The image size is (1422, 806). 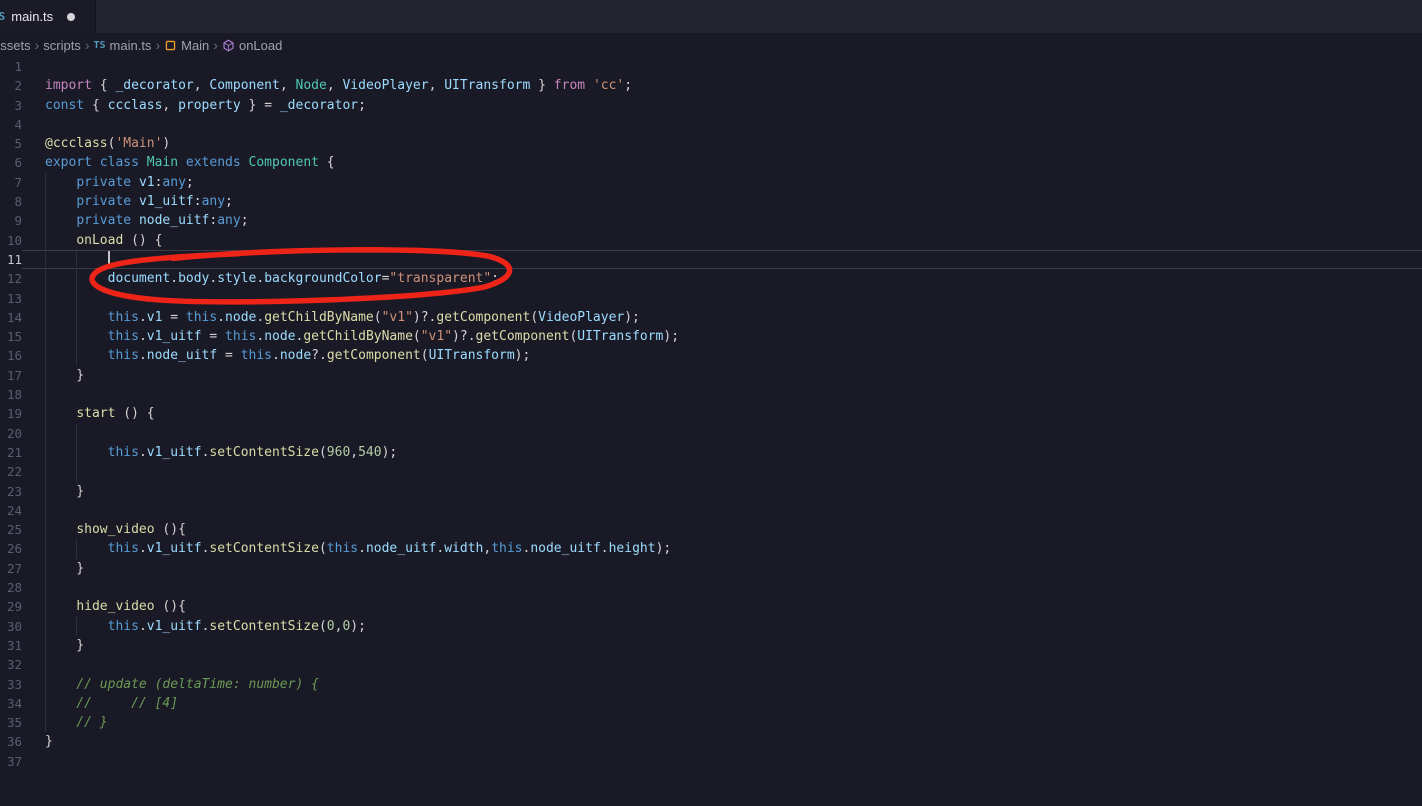 What do you see at coordinates (711, 703) in the screenshot?
I see `code-line: 34 // // [4]` at bounding box center [711, 703].